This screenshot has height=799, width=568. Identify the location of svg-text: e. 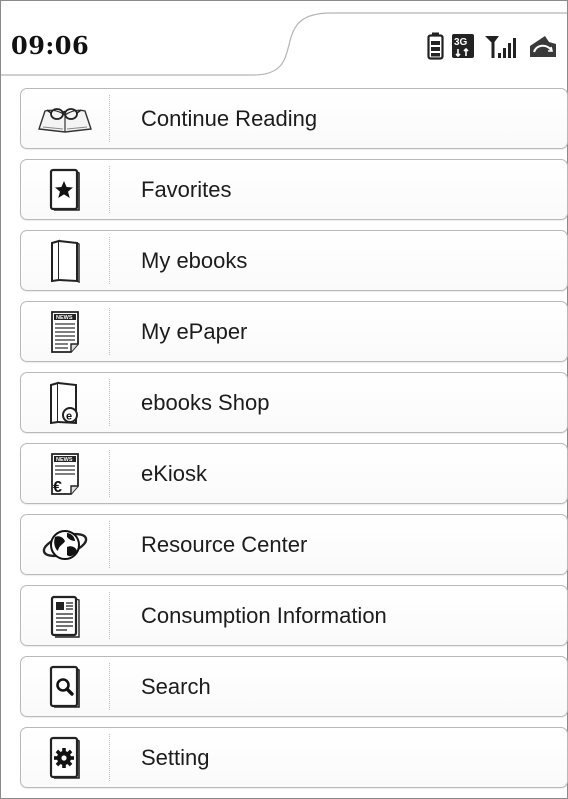
(69, 416).